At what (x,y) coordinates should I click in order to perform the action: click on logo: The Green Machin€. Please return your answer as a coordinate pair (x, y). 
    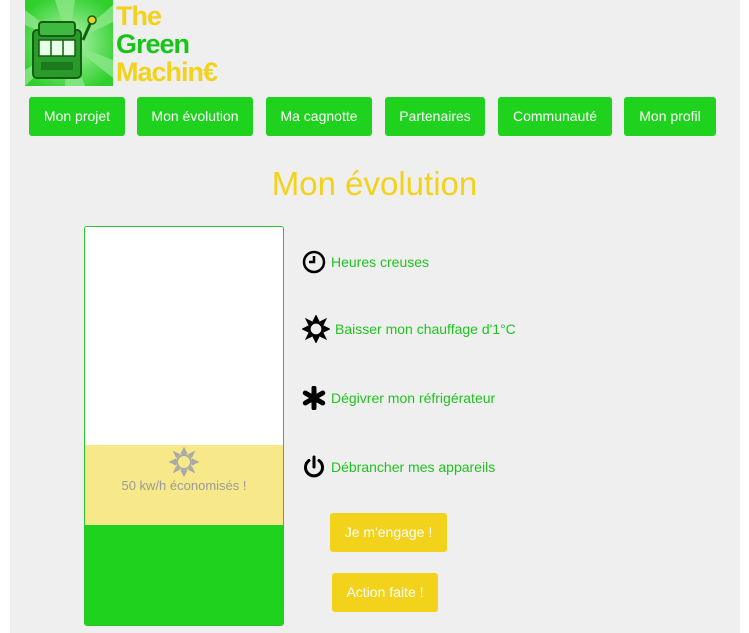
    Looking at the image, I should click on (134, 44).